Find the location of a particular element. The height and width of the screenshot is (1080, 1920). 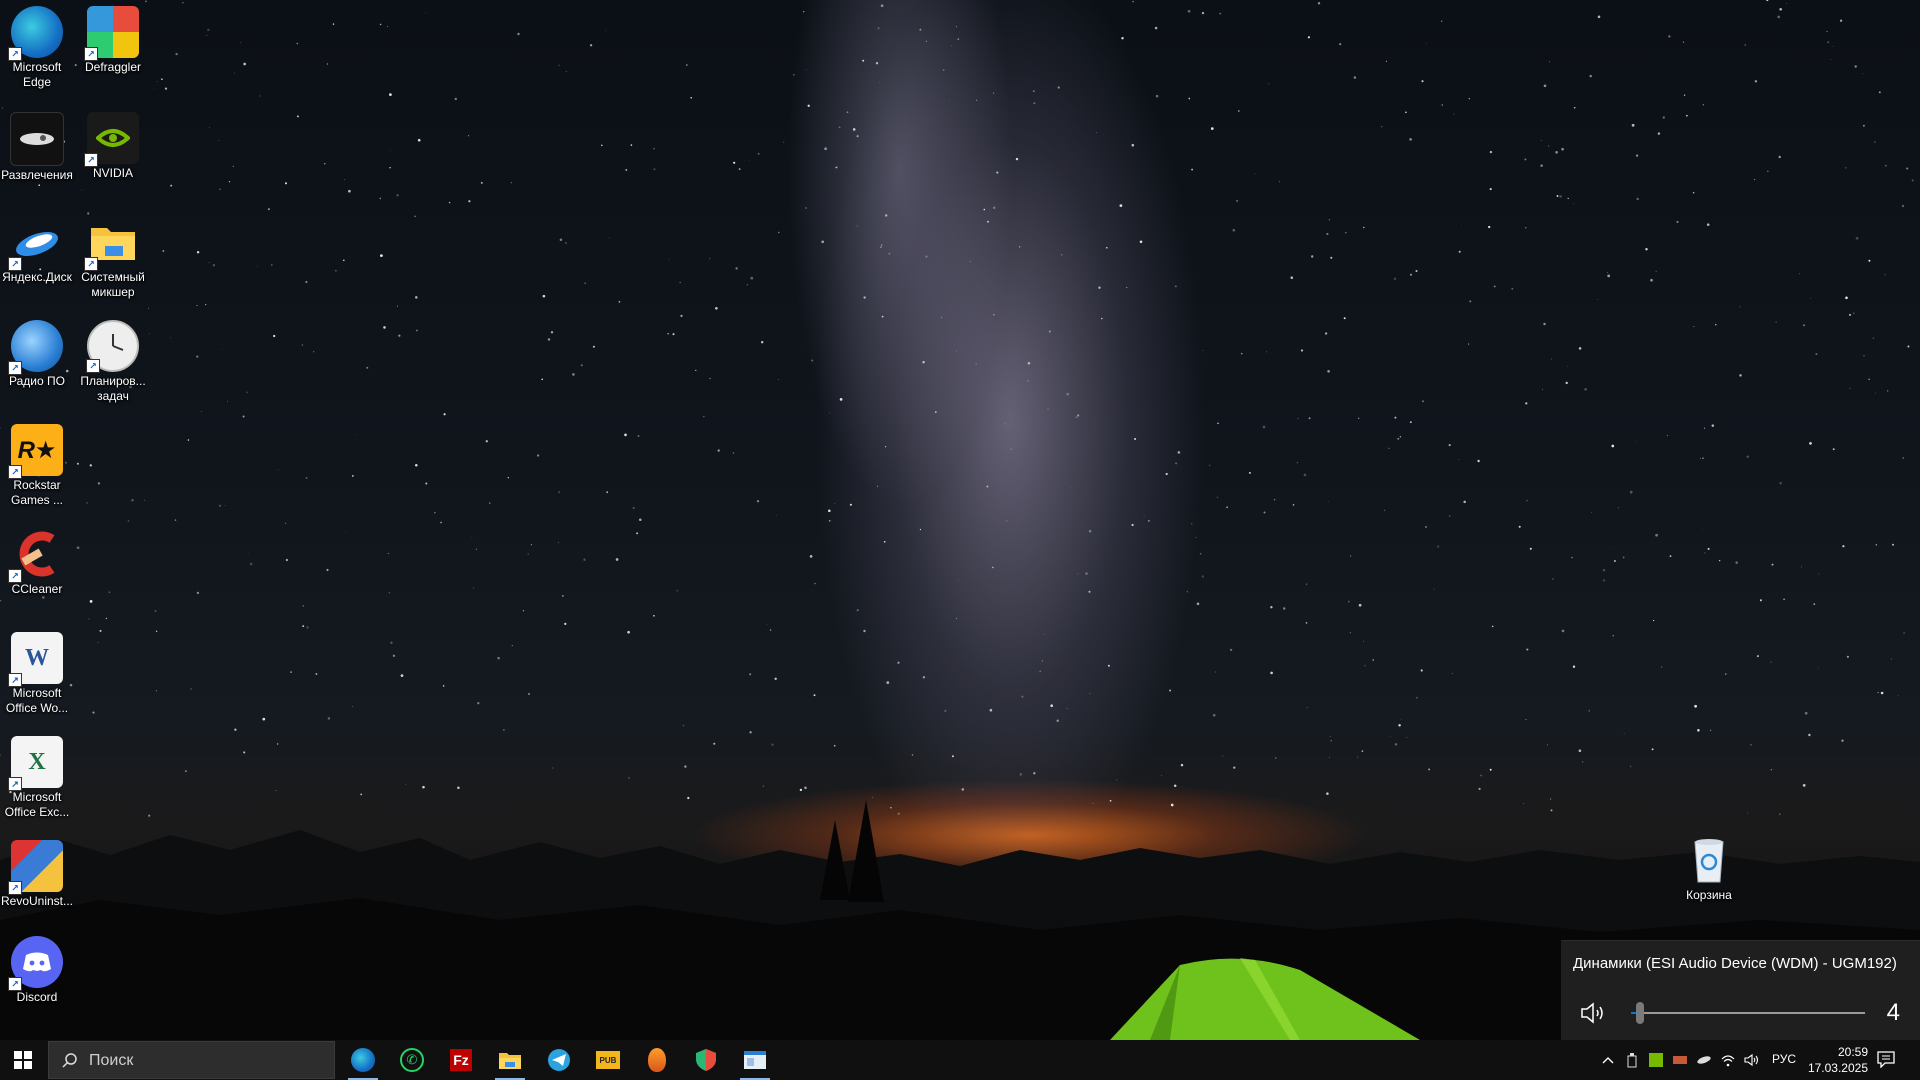

nvidia-icon: ↗ is located at coordinates (111, 139).